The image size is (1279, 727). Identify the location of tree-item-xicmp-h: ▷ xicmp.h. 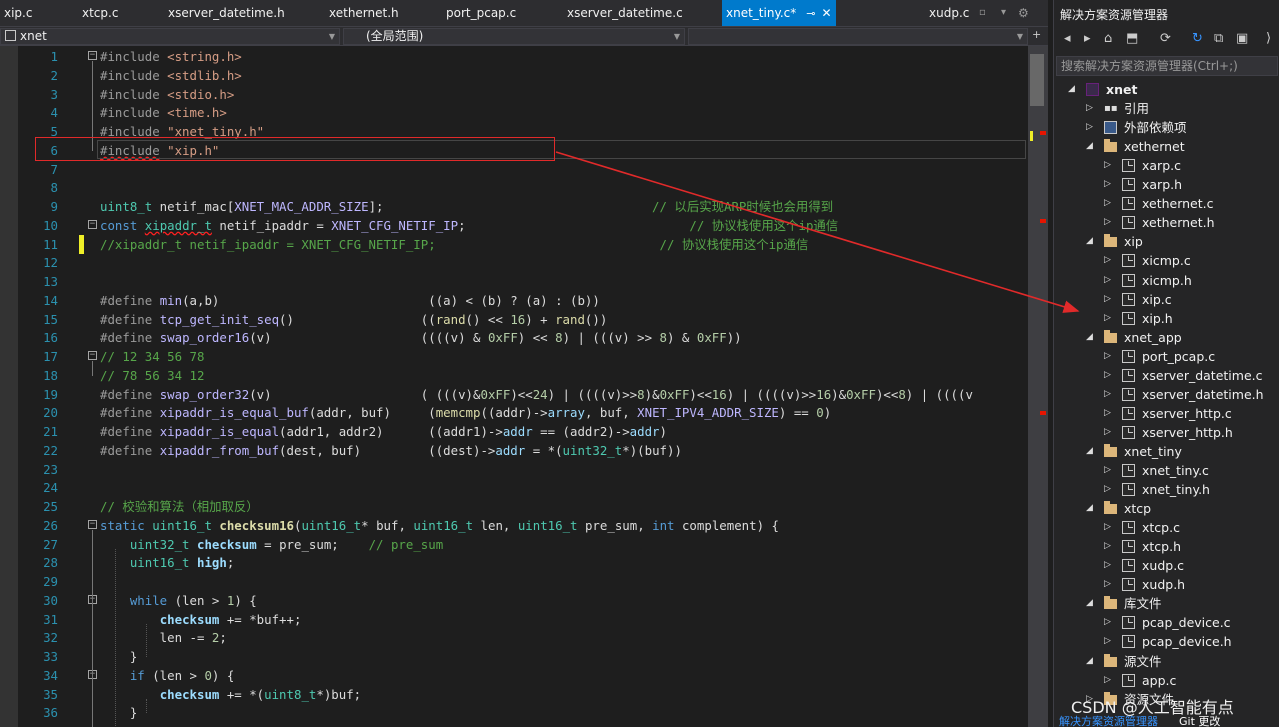
(1166, 280).